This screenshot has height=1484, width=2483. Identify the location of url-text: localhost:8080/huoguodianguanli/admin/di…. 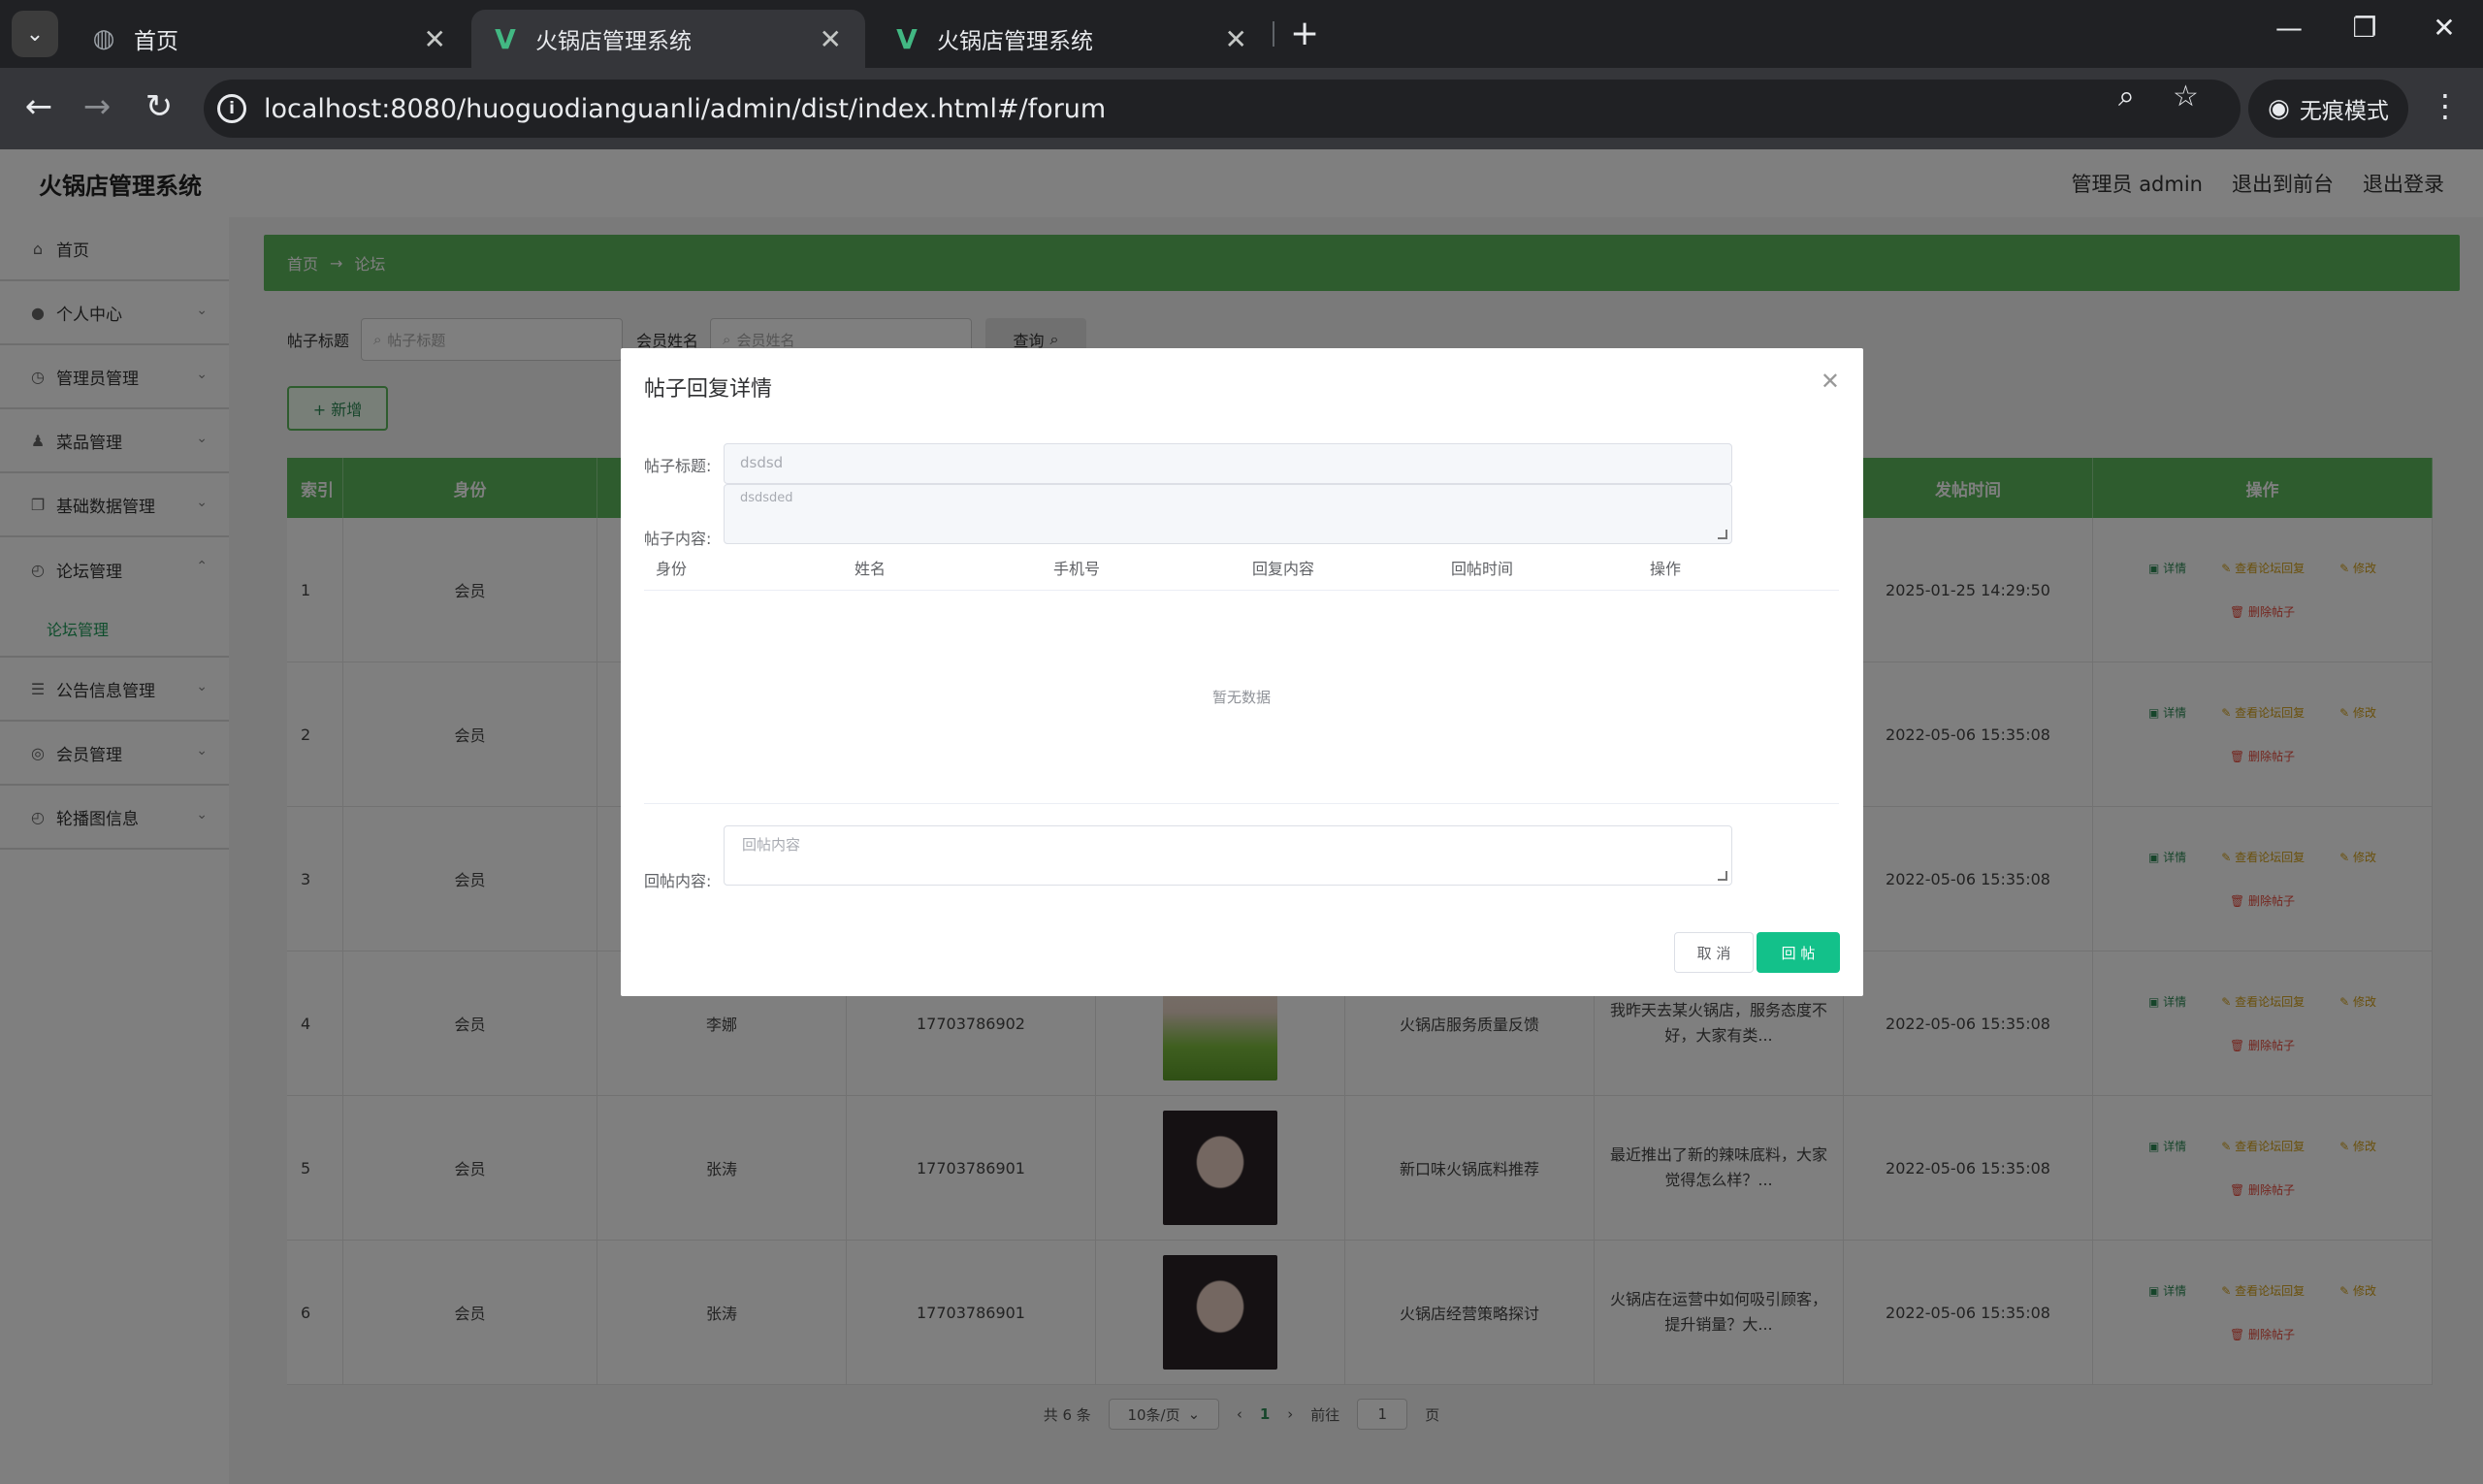
(686, 109).